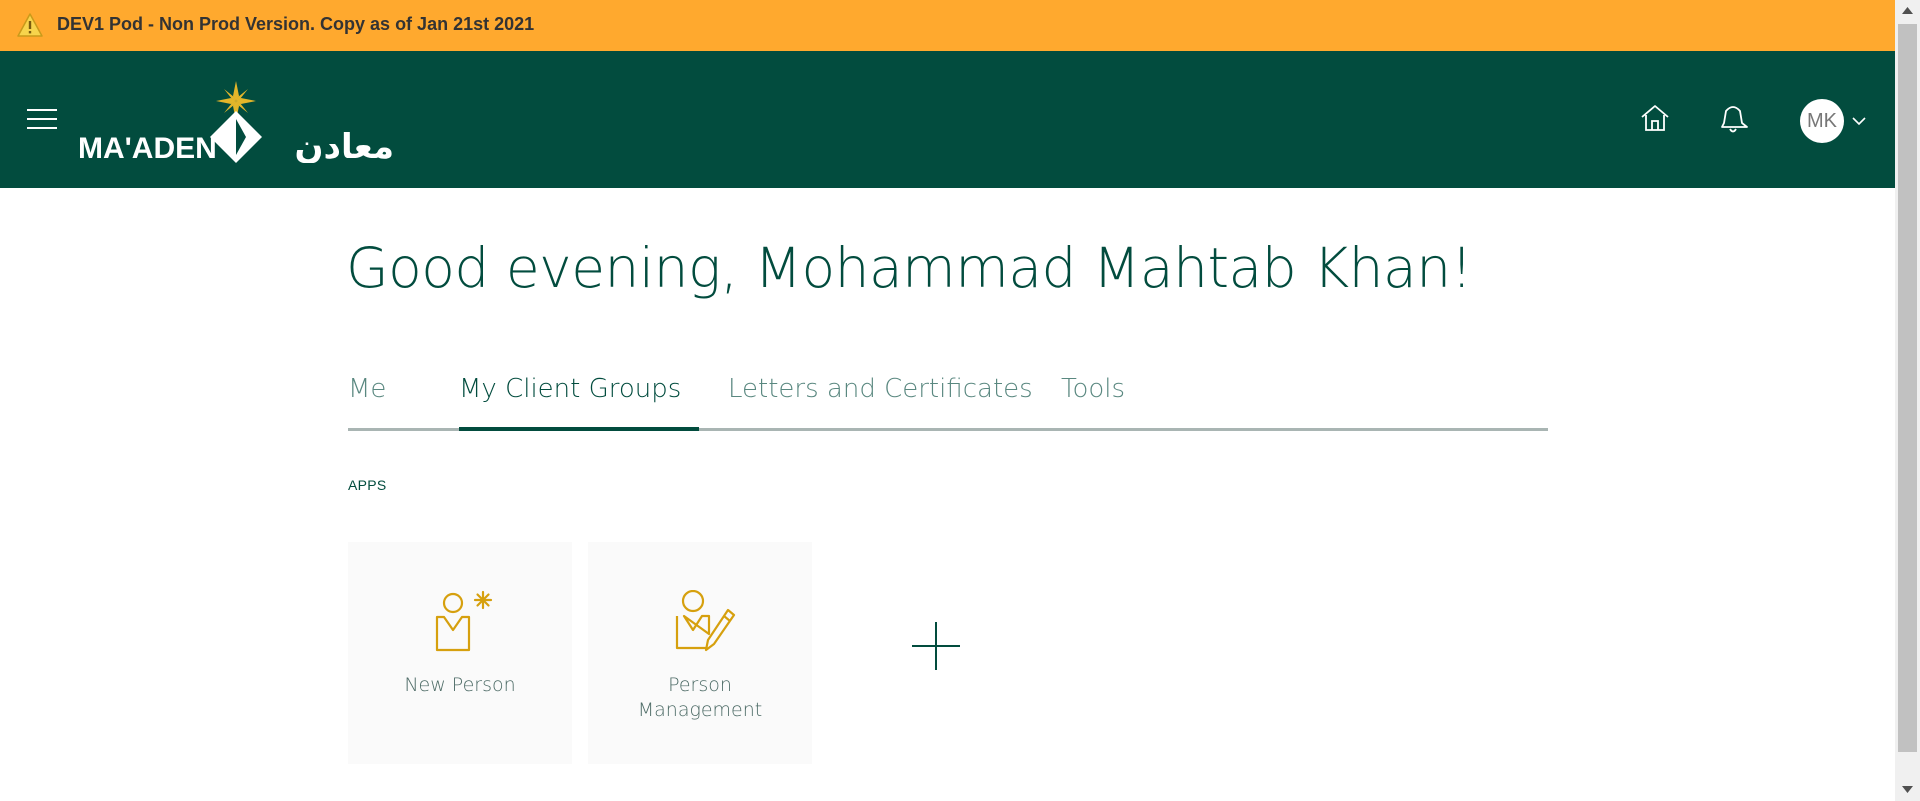 The height and width of the screenshot is (801, 1920). What do you see at coordinates (460, 685) in the screenshot?
I see `app-tile-label: New Person` at bounding box center [460, 685].